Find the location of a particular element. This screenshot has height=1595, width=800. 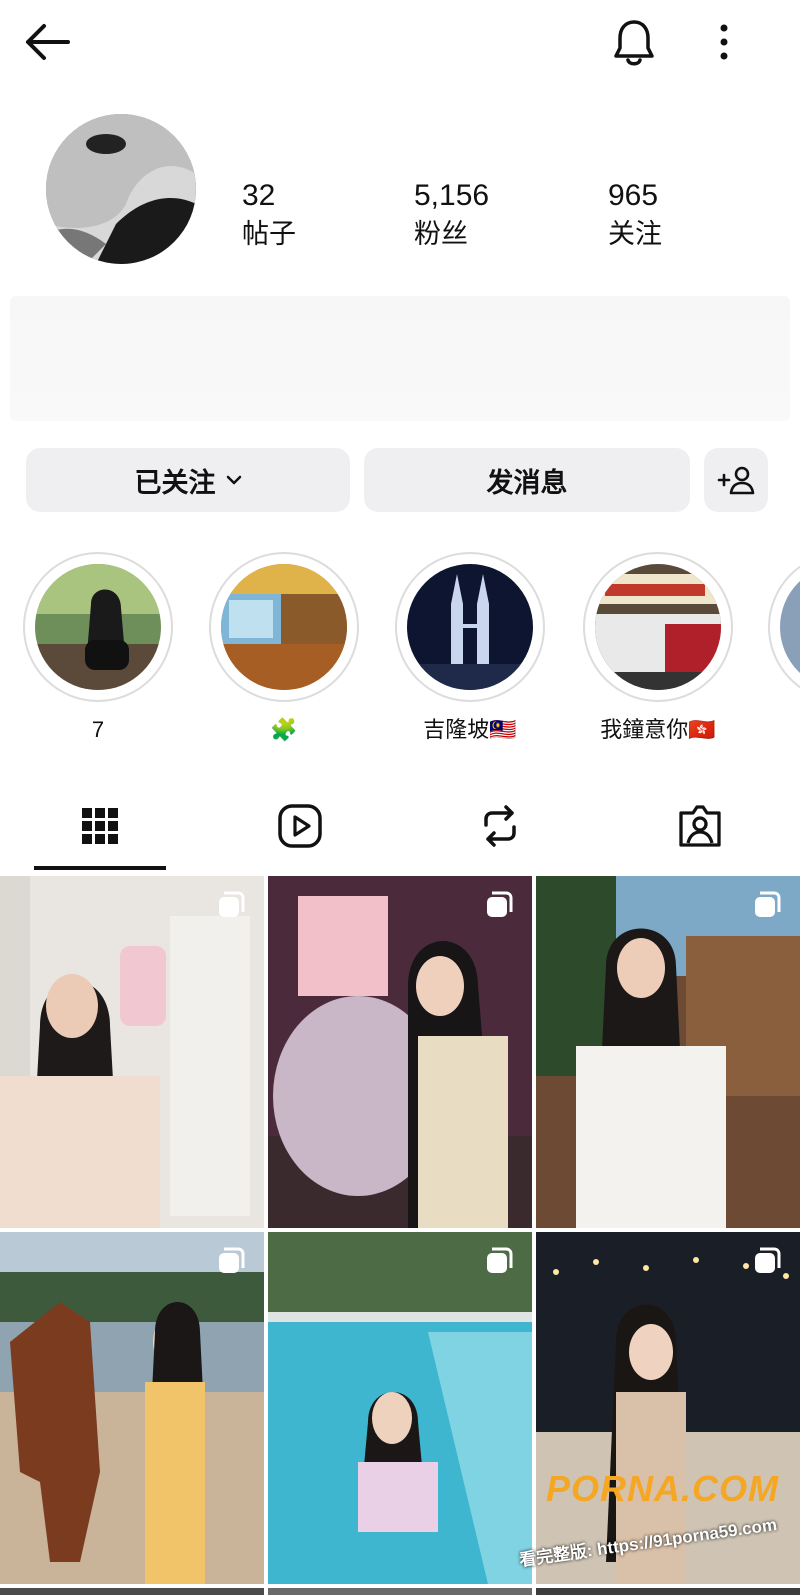

profile-tabs is located at coordinates (400, 826).